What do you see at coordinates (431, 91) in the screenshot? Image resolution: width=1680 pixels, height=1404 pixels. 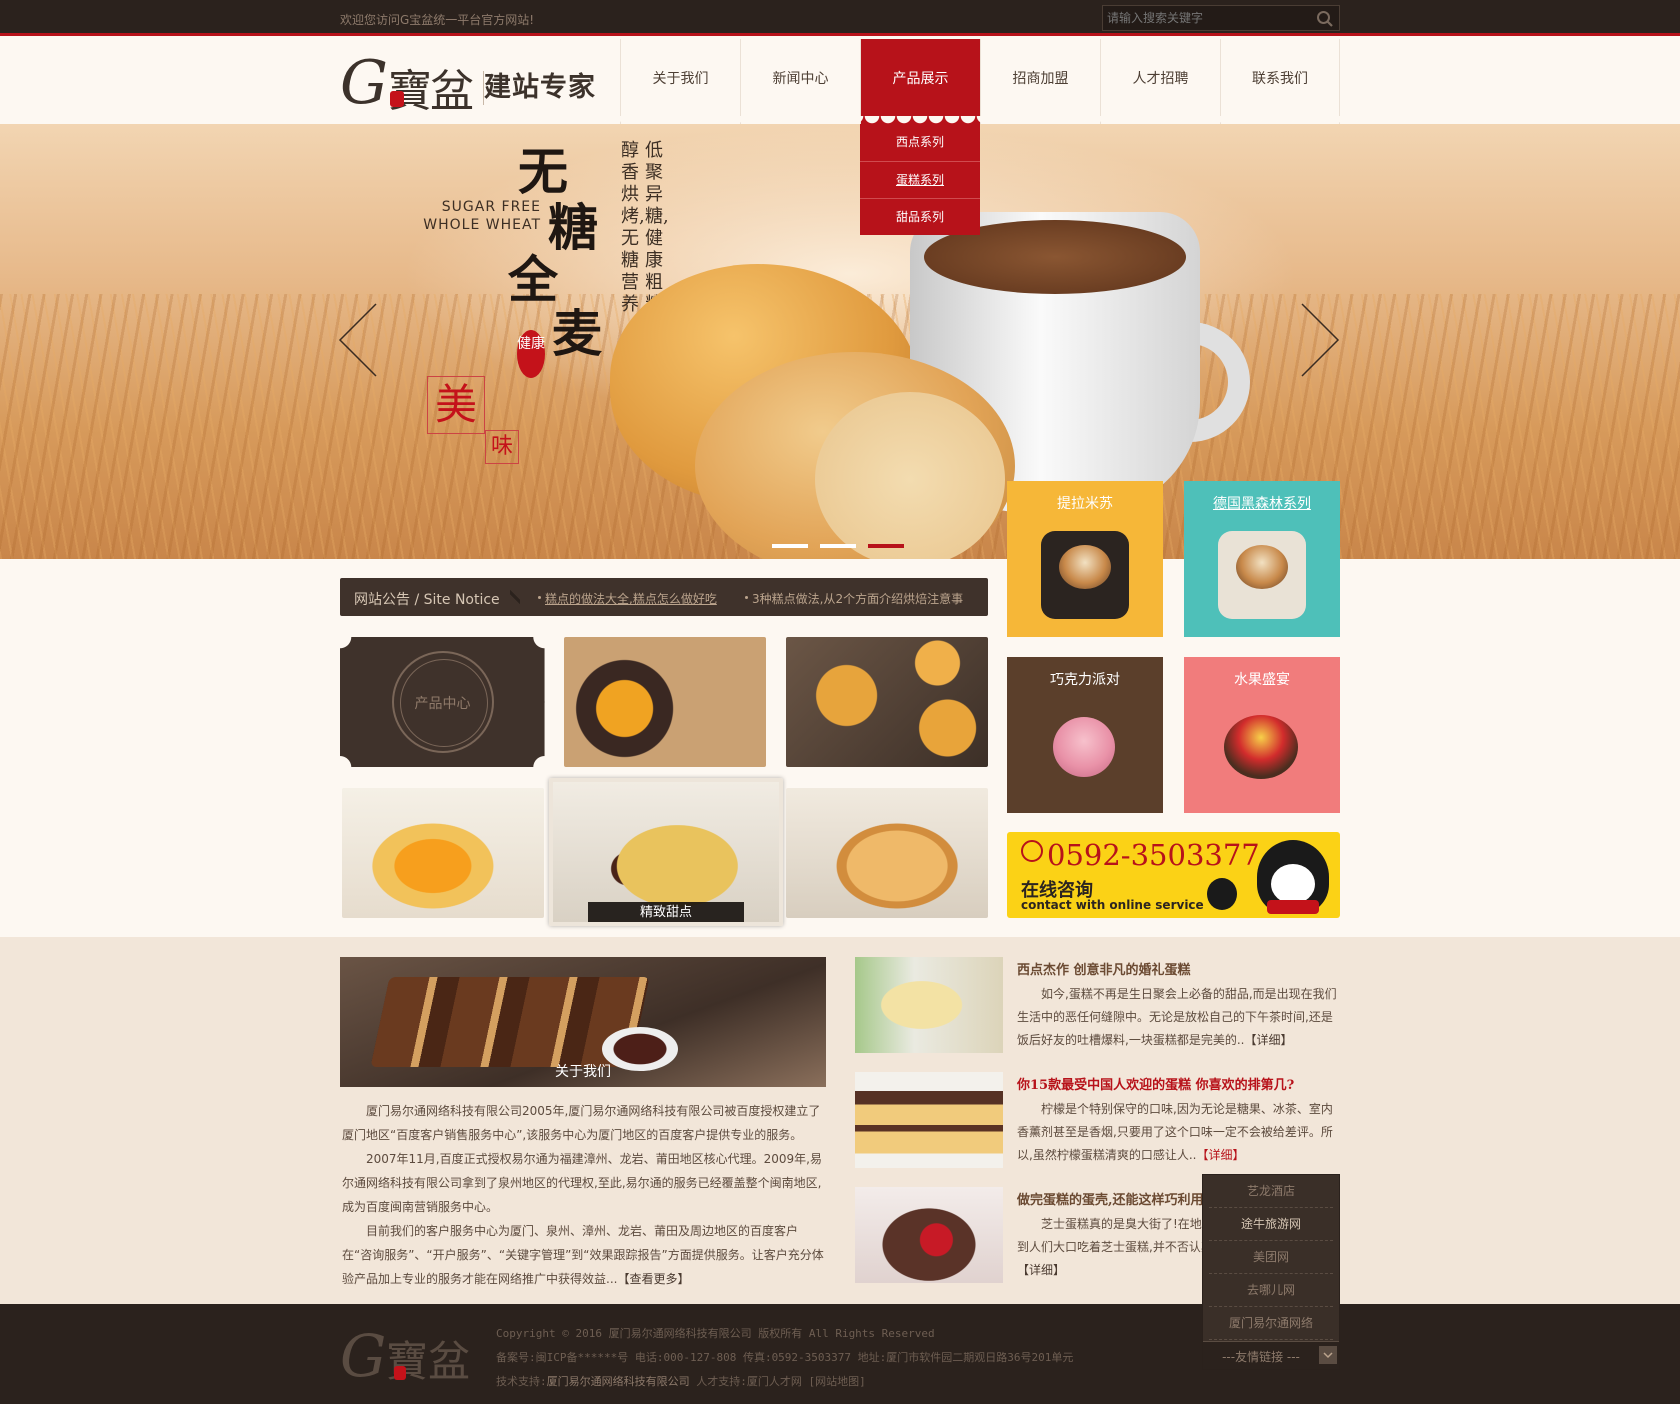 I see `logo-name: 寶盆` at bounding box center [431, 91].